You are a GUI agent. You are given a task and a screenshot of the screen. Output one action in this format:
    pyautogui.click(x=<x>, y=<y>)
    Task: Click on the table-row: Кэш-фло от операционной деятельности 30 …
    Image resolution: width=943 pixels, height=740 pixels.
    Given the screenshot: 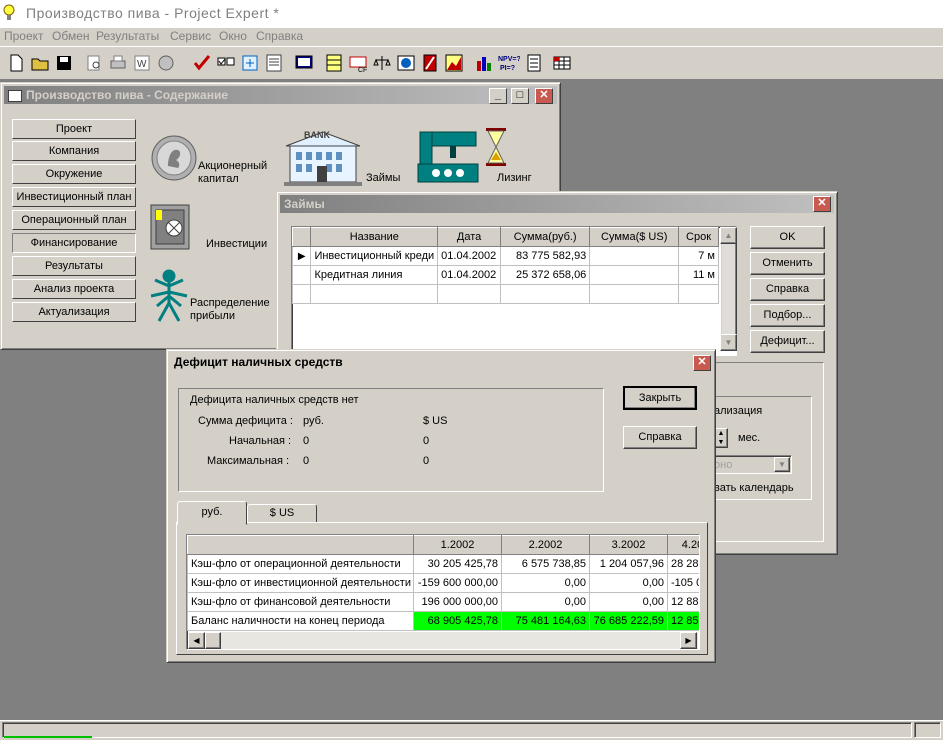 What is the action you would take?
    pyautogui.click(x=443, y=564)
    